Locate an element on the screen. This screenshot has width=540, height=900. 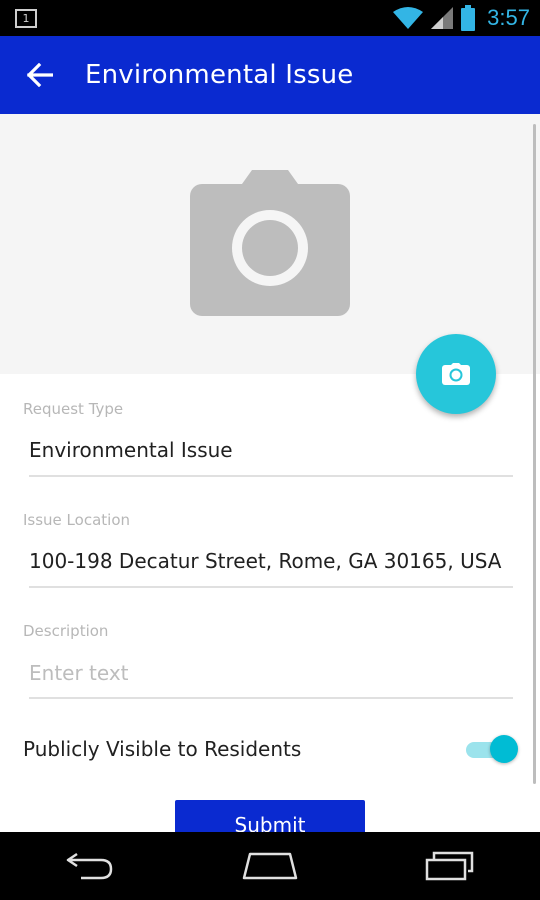
wifi-icon is located at coordinates (408, 18).